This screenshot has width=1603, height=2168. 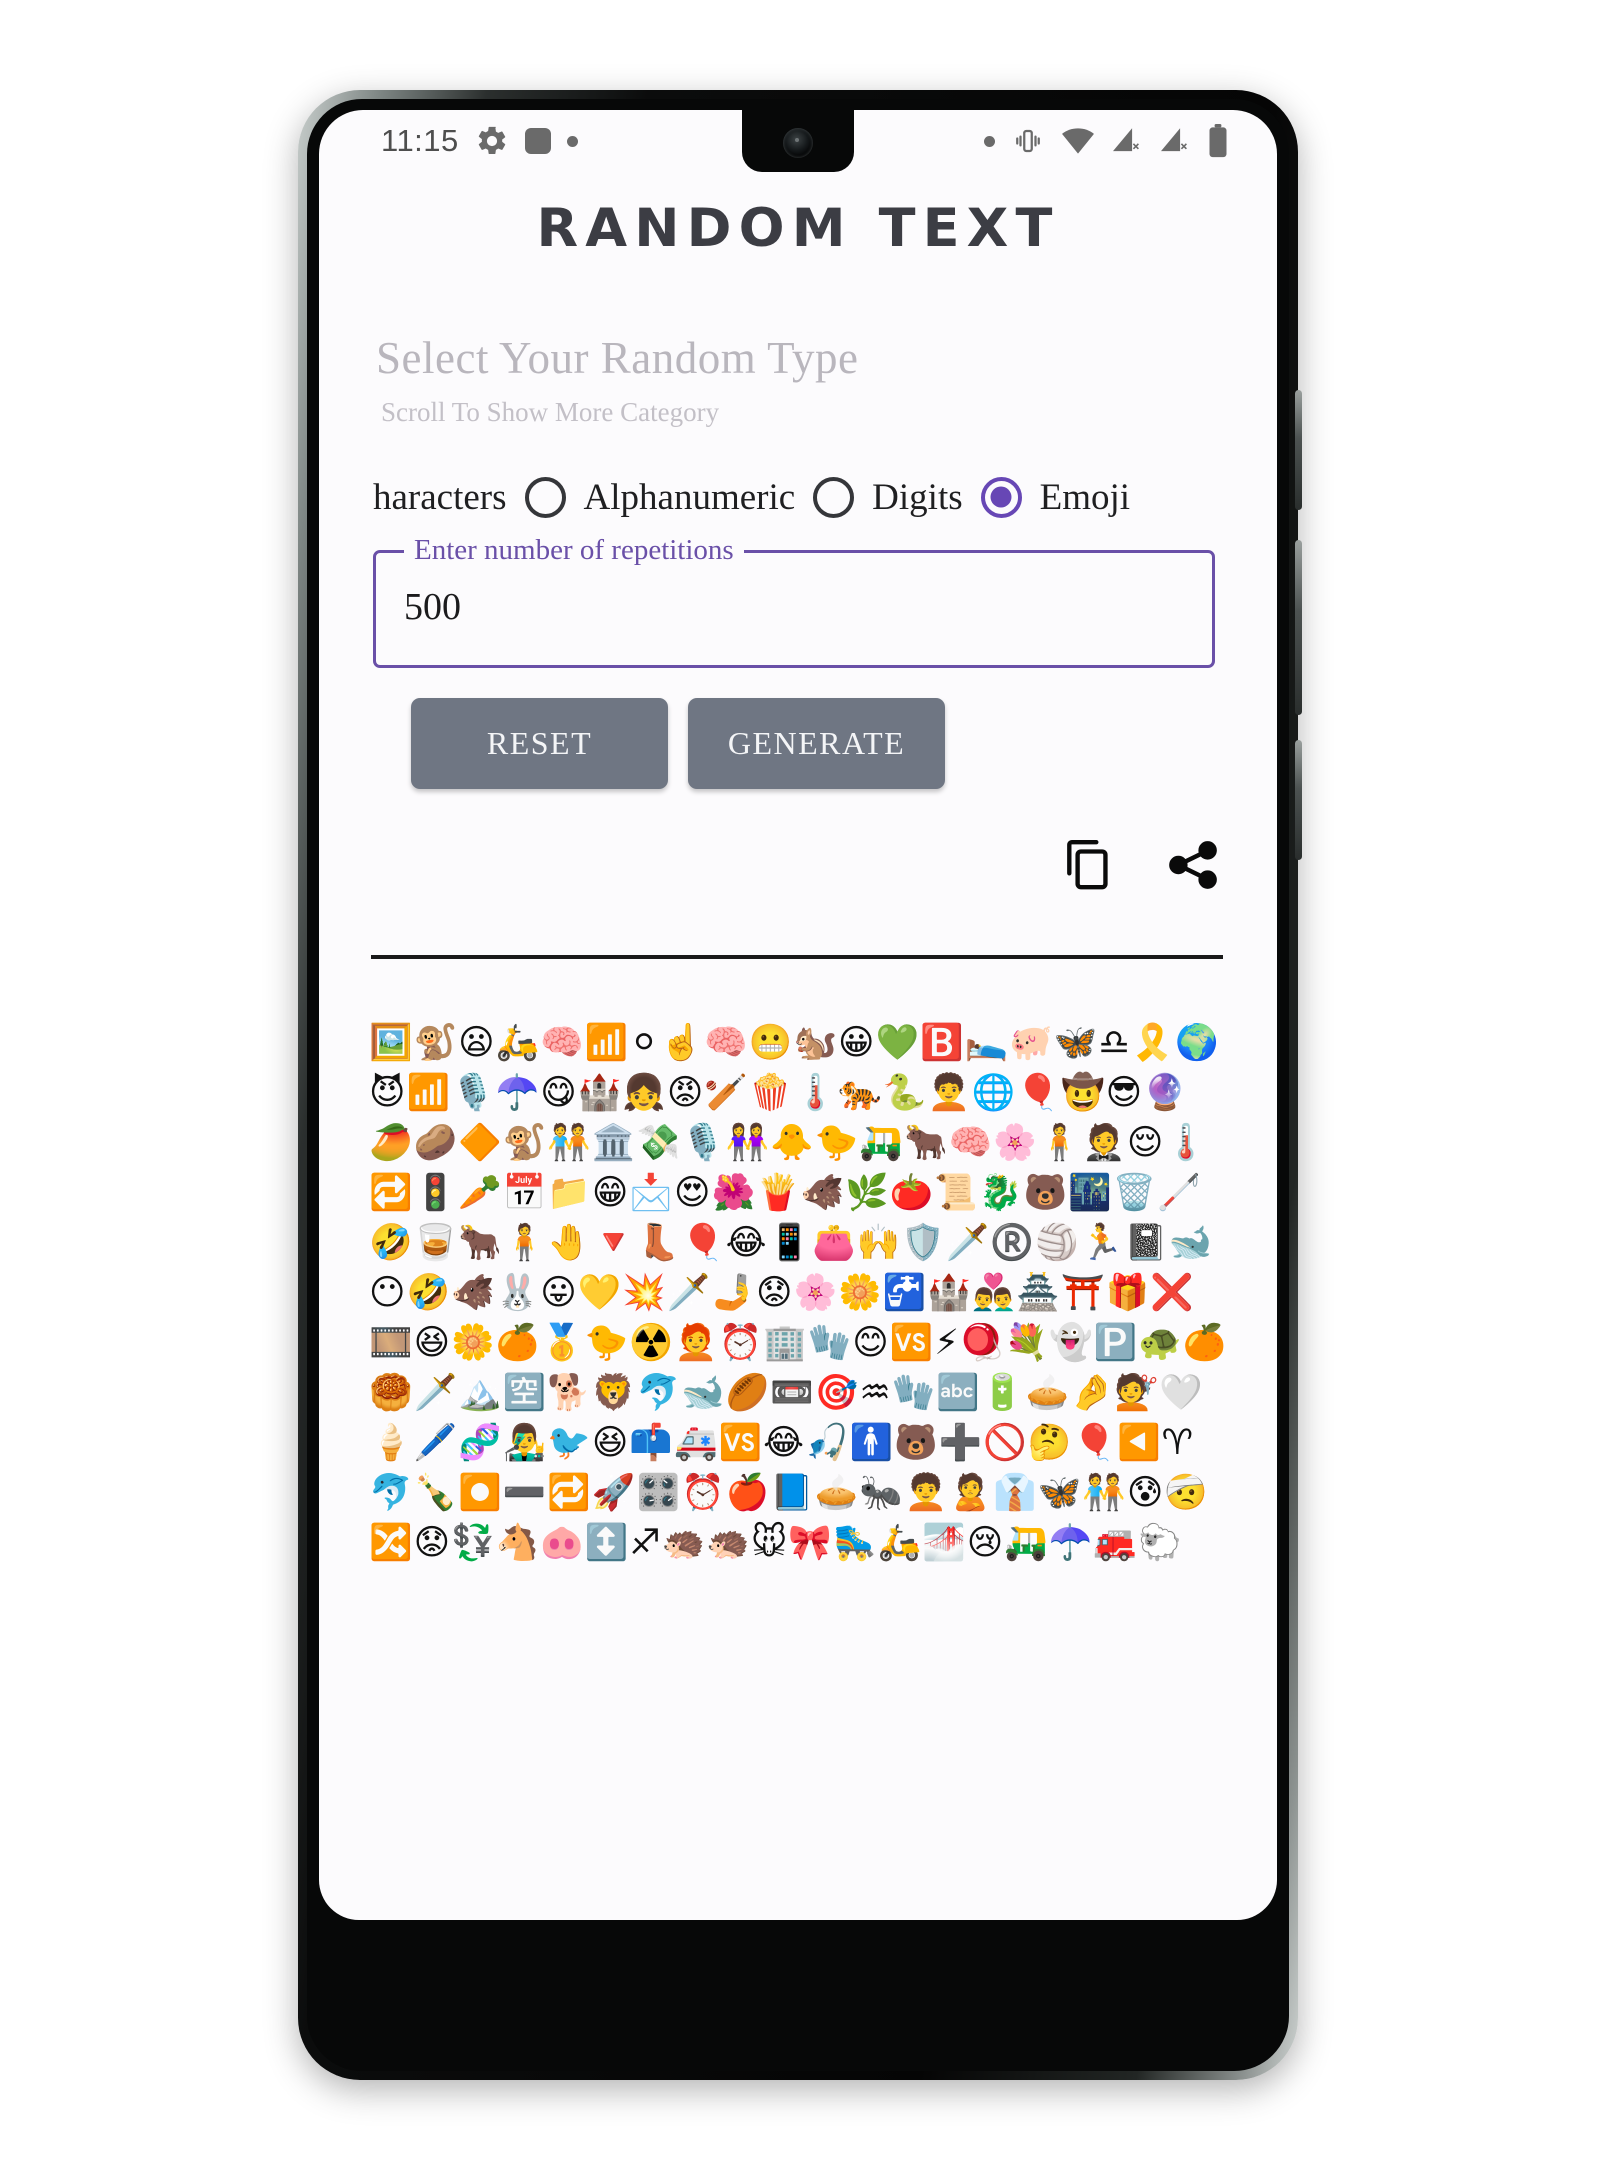 I want to click on generate-button: GENERATE, so click(x=816, y=743).